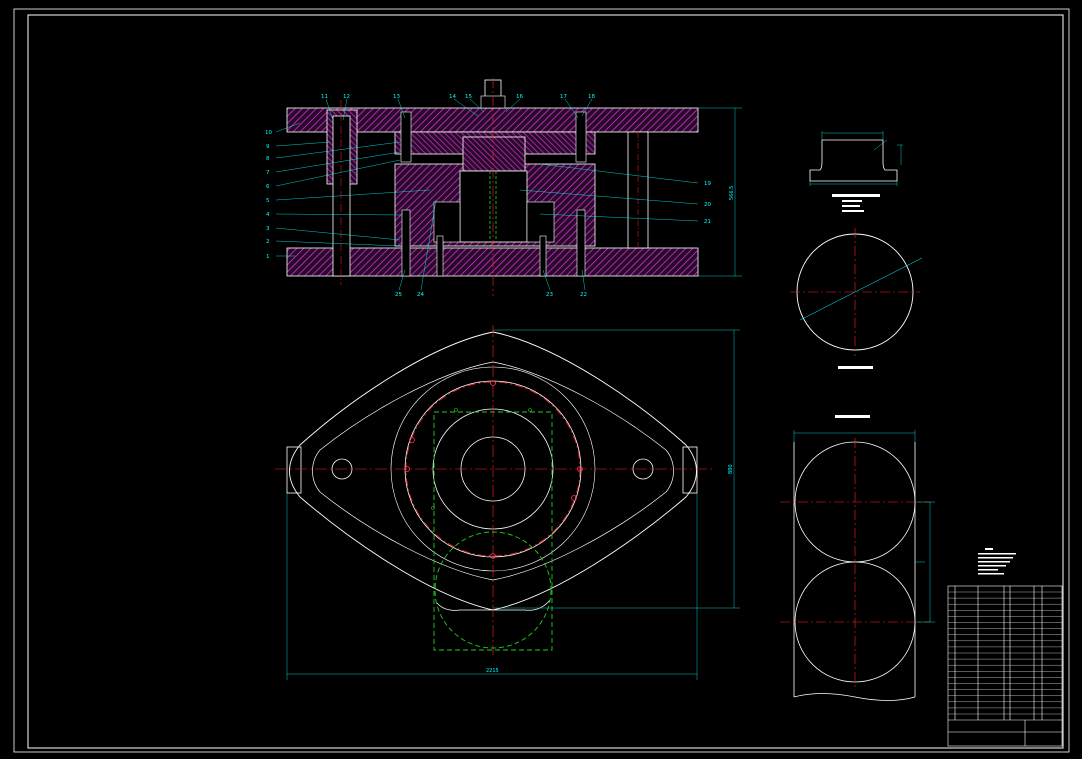  Describe the element at coordinates (856, 298) in the screenshot. I see `blank-view` at that location.